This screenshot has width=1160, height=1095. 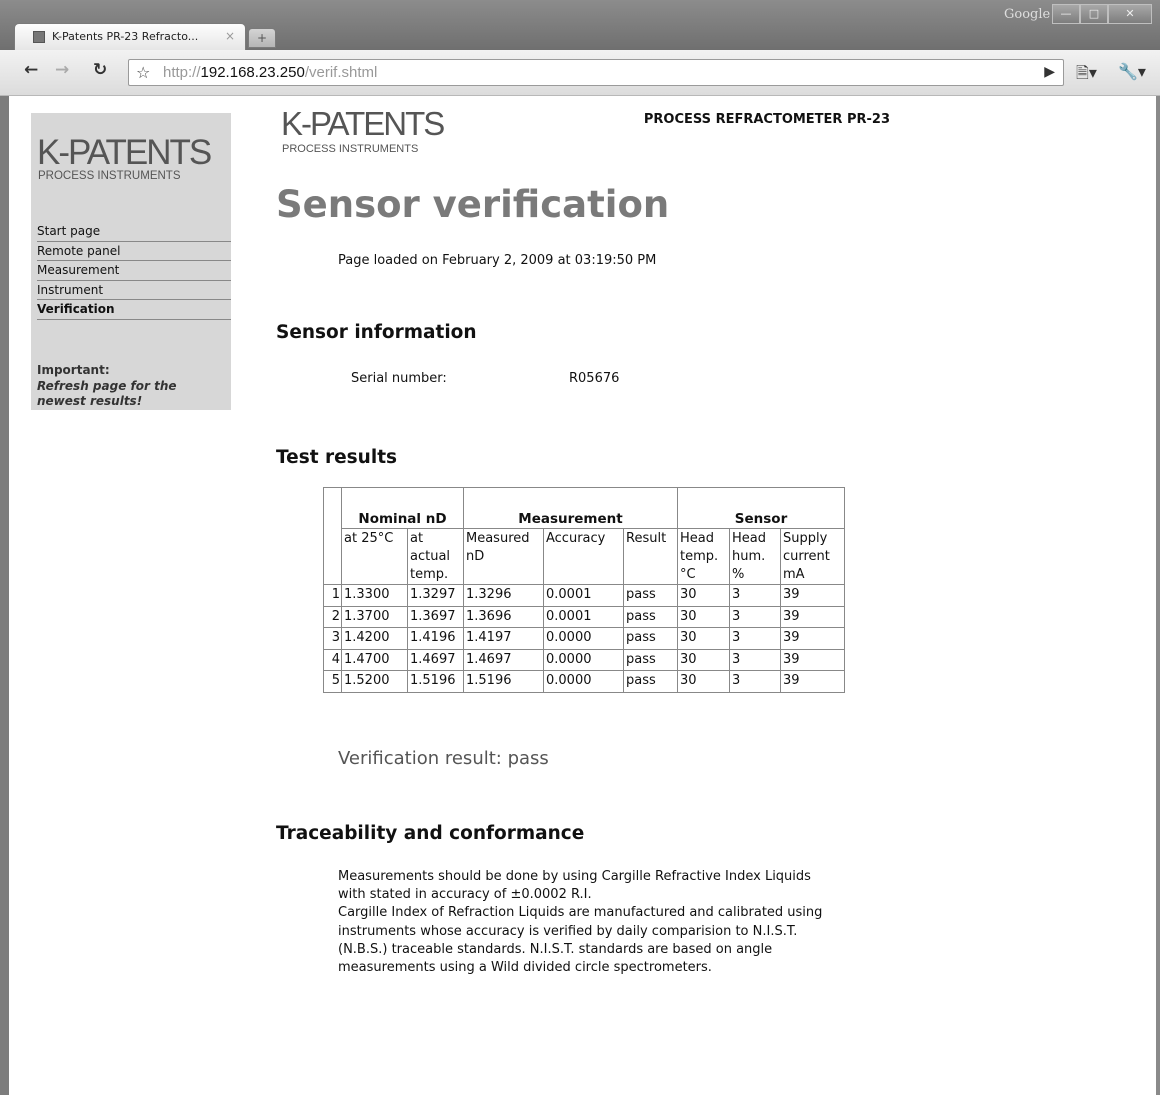 I want to click on reload-icon: ↻, so click(x=100, y=70).